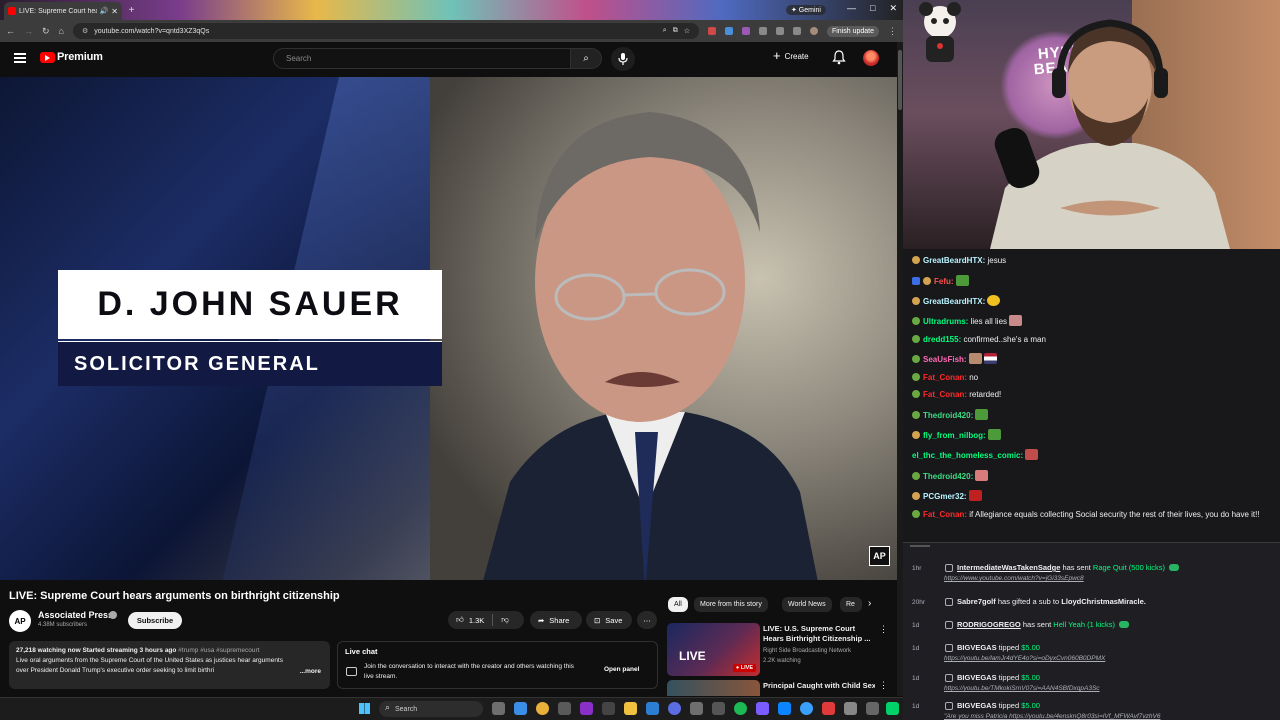  What do you see at coordinates (839, 57) in the screenshot?
I see `notifications-bell-icon` at bounding box center [839, 57].